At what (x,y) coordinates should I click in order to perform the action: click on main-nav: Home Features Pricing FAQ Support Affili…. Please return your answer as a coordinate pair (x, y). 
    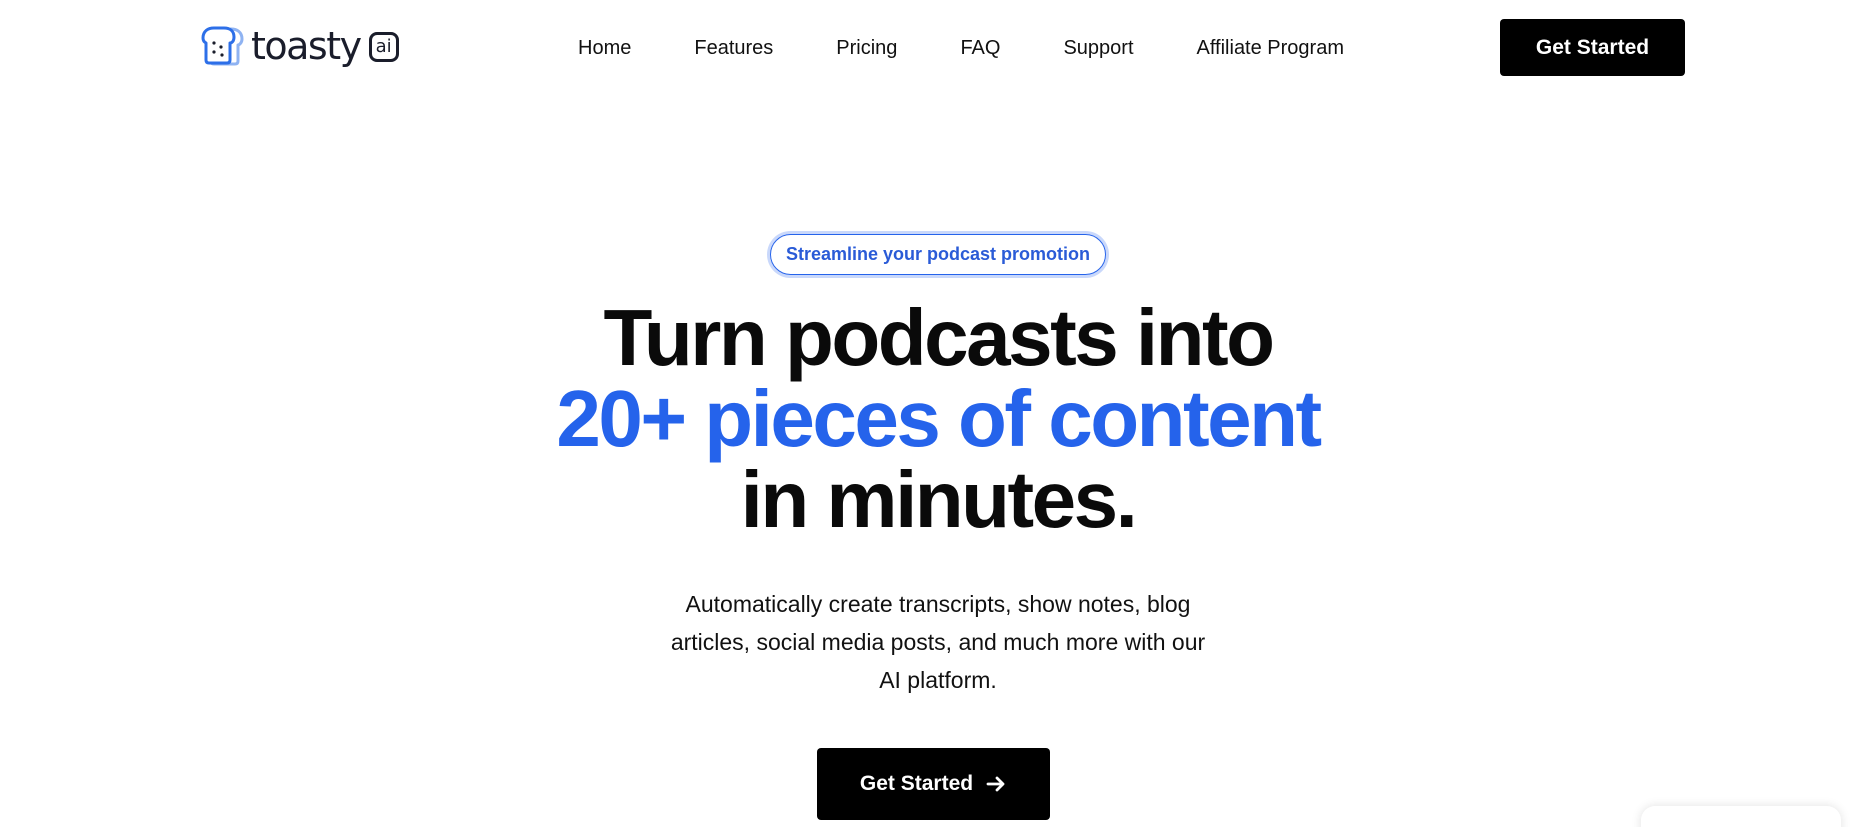
    Looking at the image, I should click on (961, 48).